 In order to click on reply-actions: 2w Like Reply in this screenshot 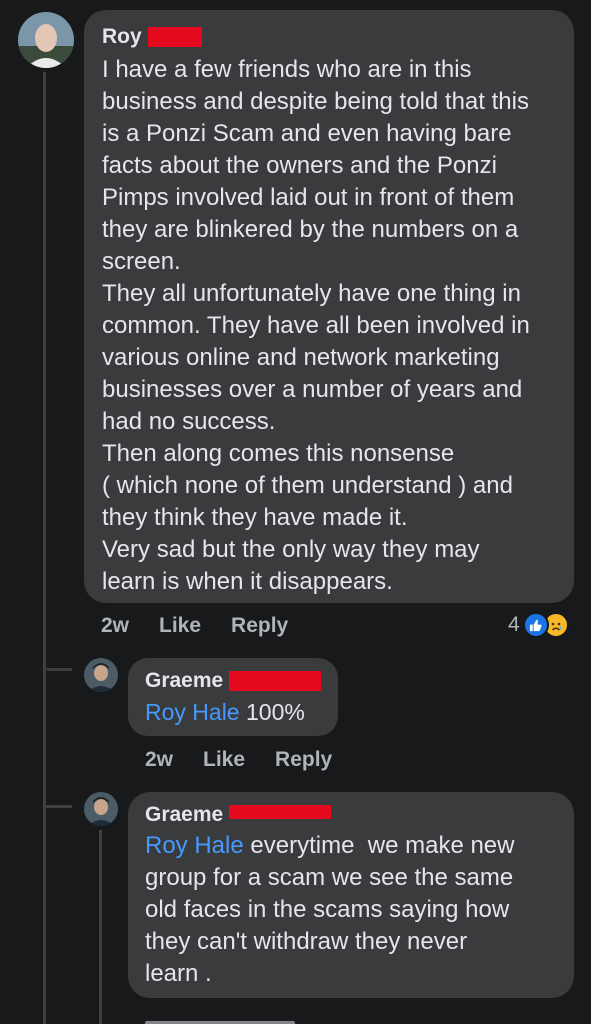, I will do `click(253, 760)`.